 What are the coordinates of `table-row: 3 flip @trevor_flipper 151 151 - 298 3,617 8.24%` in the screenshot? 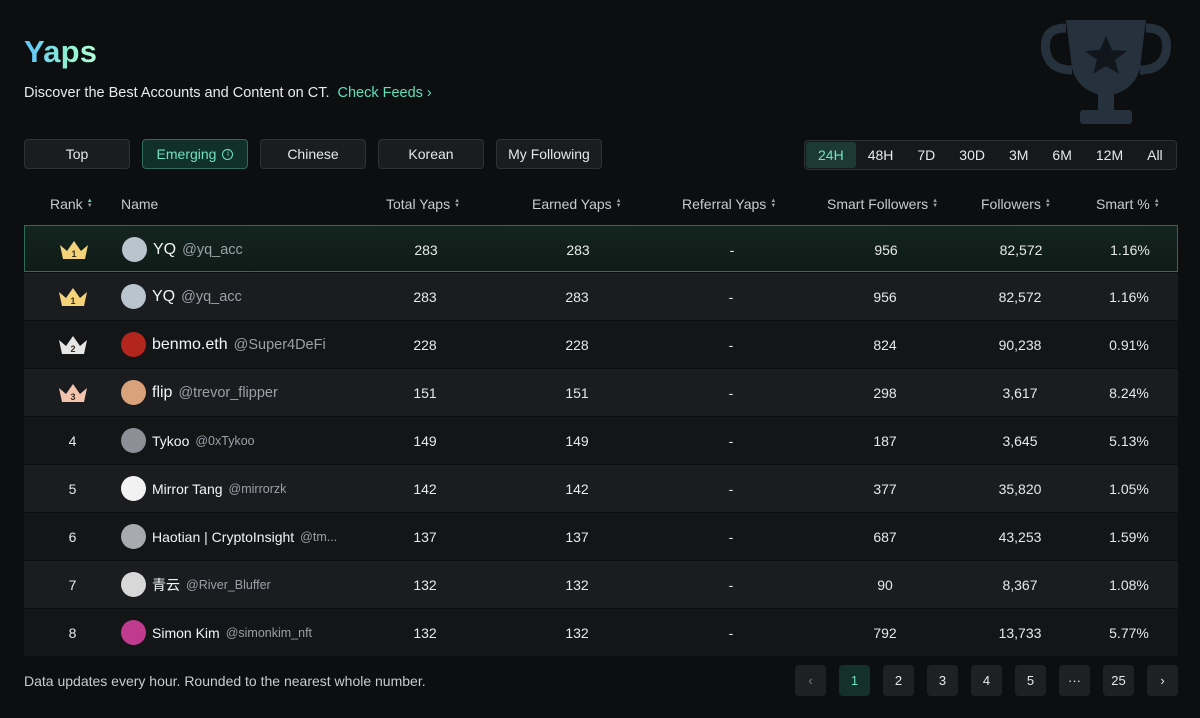 It's located at (601, 392).